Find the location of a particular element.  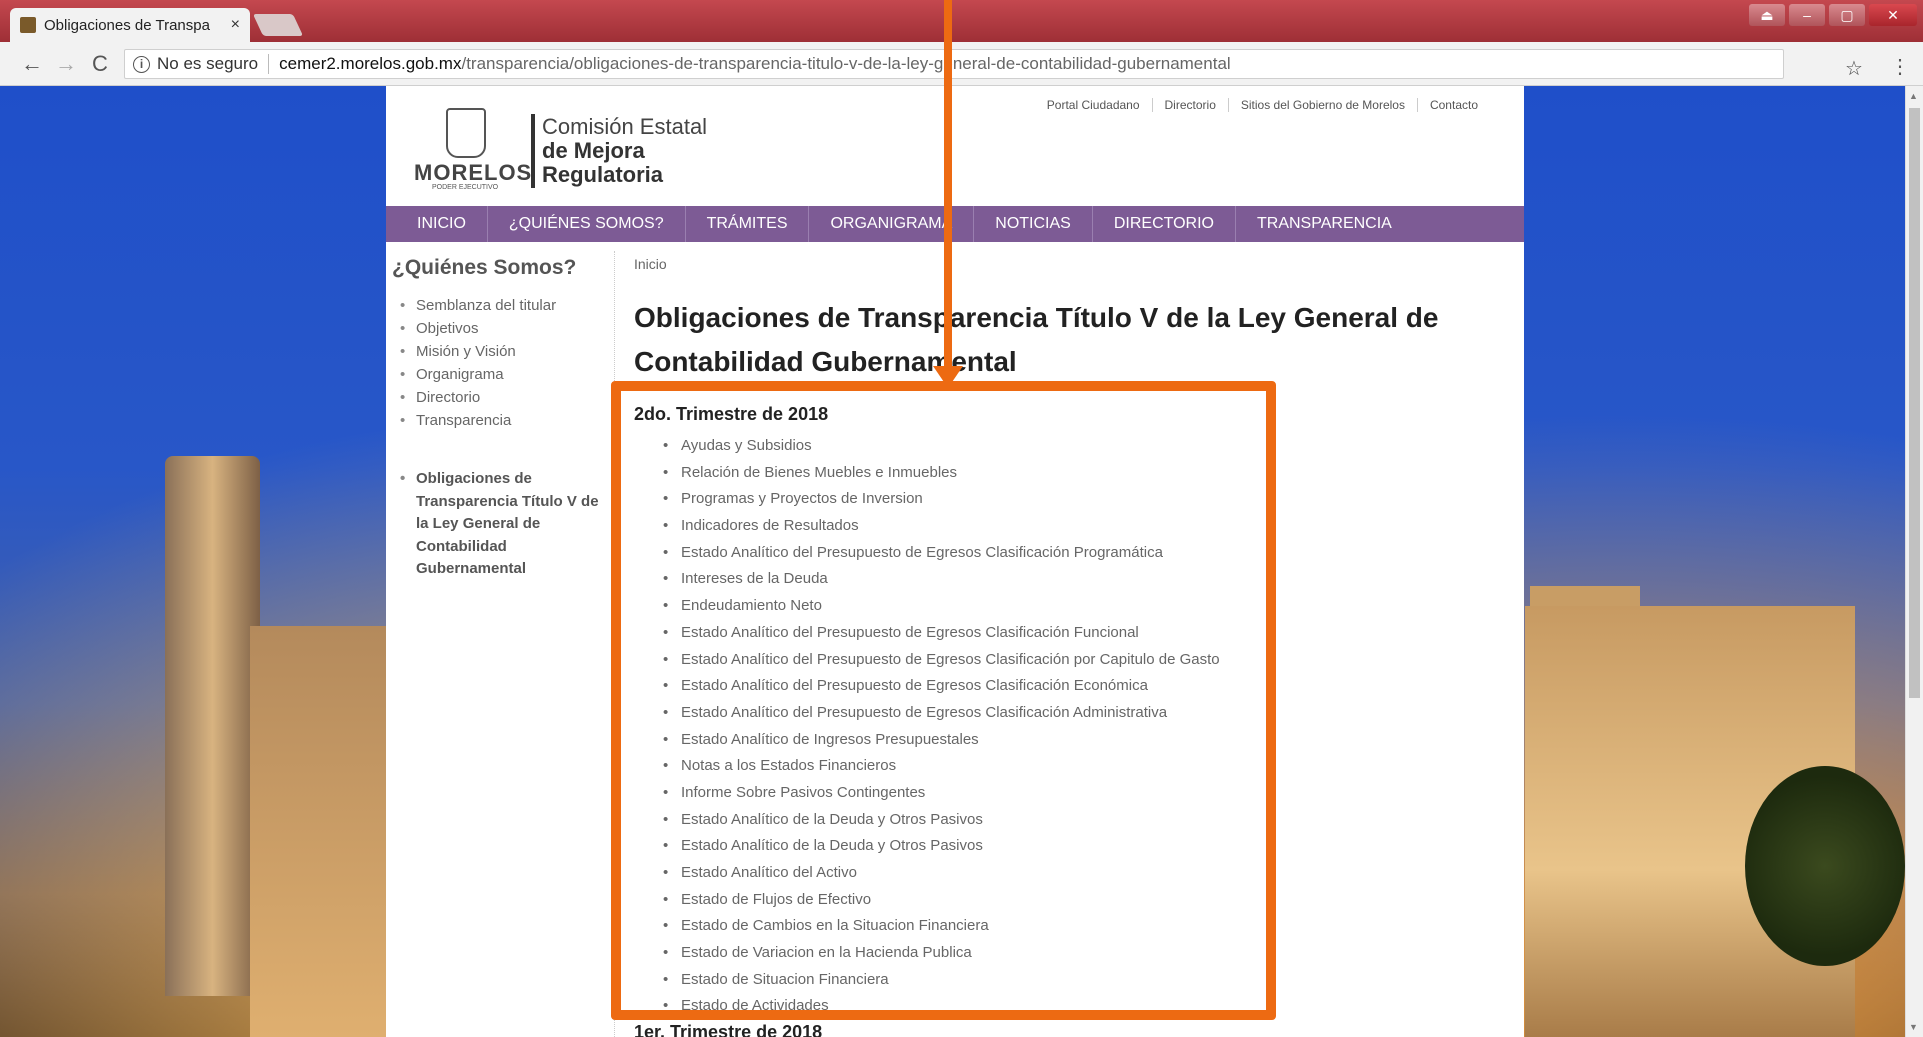

scroll-down-icon: ▼ is located at coordinates (1913, 1027).